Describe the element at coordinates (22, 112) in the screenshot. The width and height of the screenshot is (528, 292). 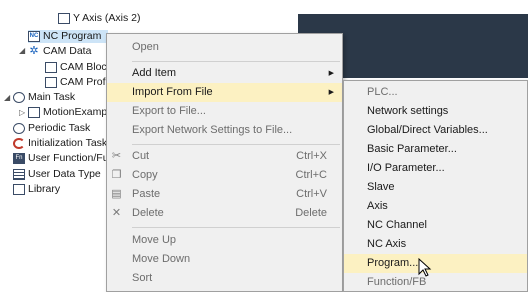
I see `expand-toggle-icon: ▷` at that location.